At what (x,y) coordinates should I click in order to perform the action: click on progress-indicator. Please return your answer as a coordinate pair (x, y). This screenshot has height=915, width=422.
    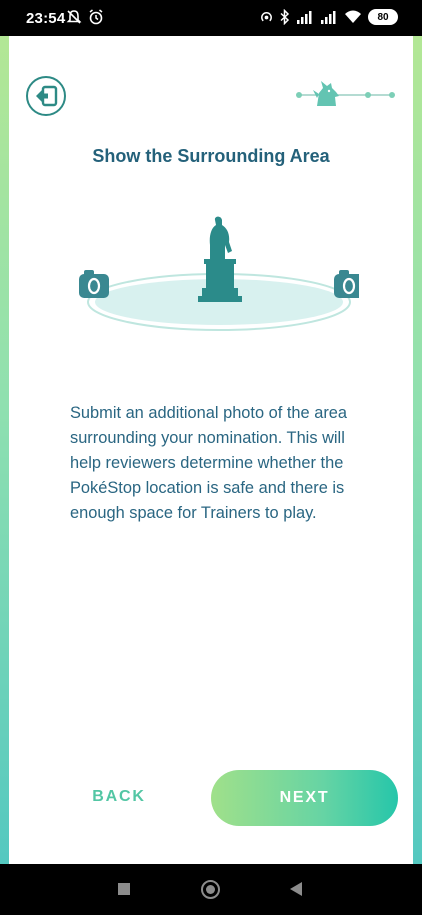
    Looking at the image, I should click on (345, 93).